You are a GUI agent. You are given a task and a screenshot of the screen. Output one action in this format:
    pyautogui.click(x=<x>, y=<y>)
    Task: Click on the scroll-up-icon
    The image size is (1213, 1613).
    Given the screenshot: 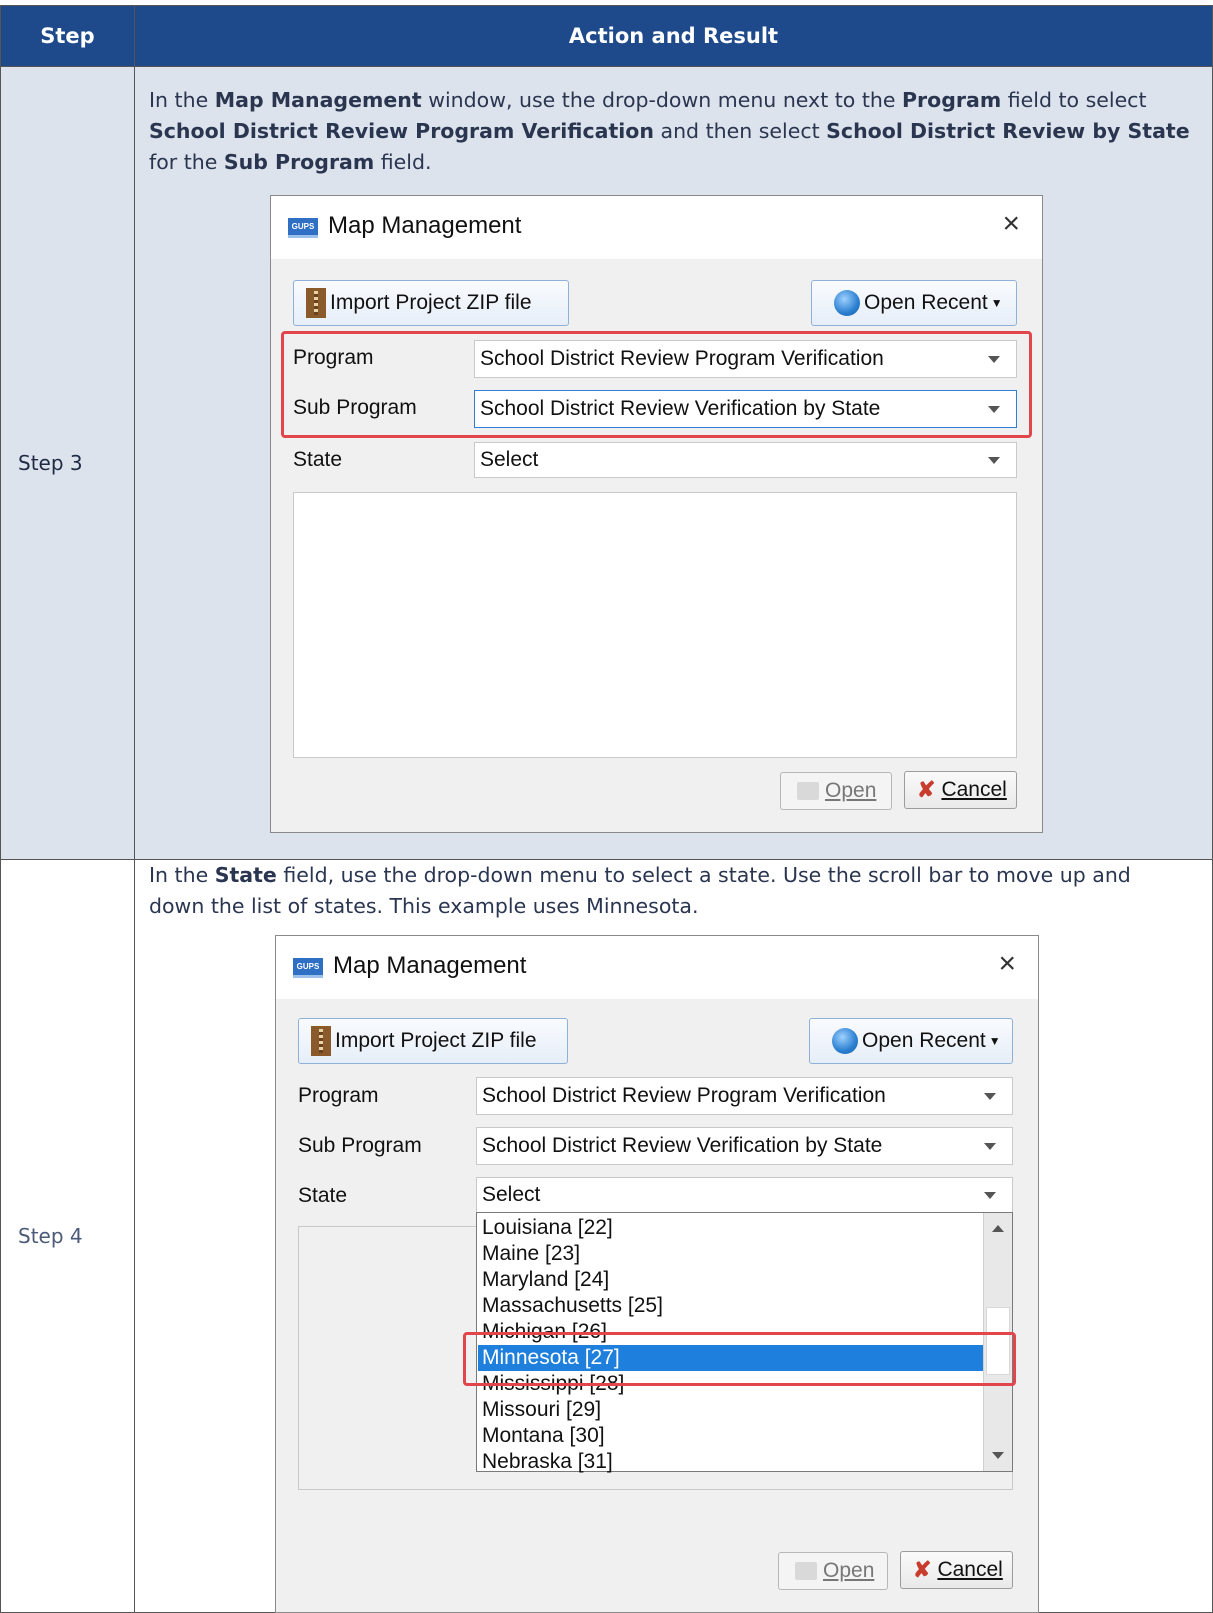 What is the action you would take?
    pyautogui.click(x=998, y=1228)
    